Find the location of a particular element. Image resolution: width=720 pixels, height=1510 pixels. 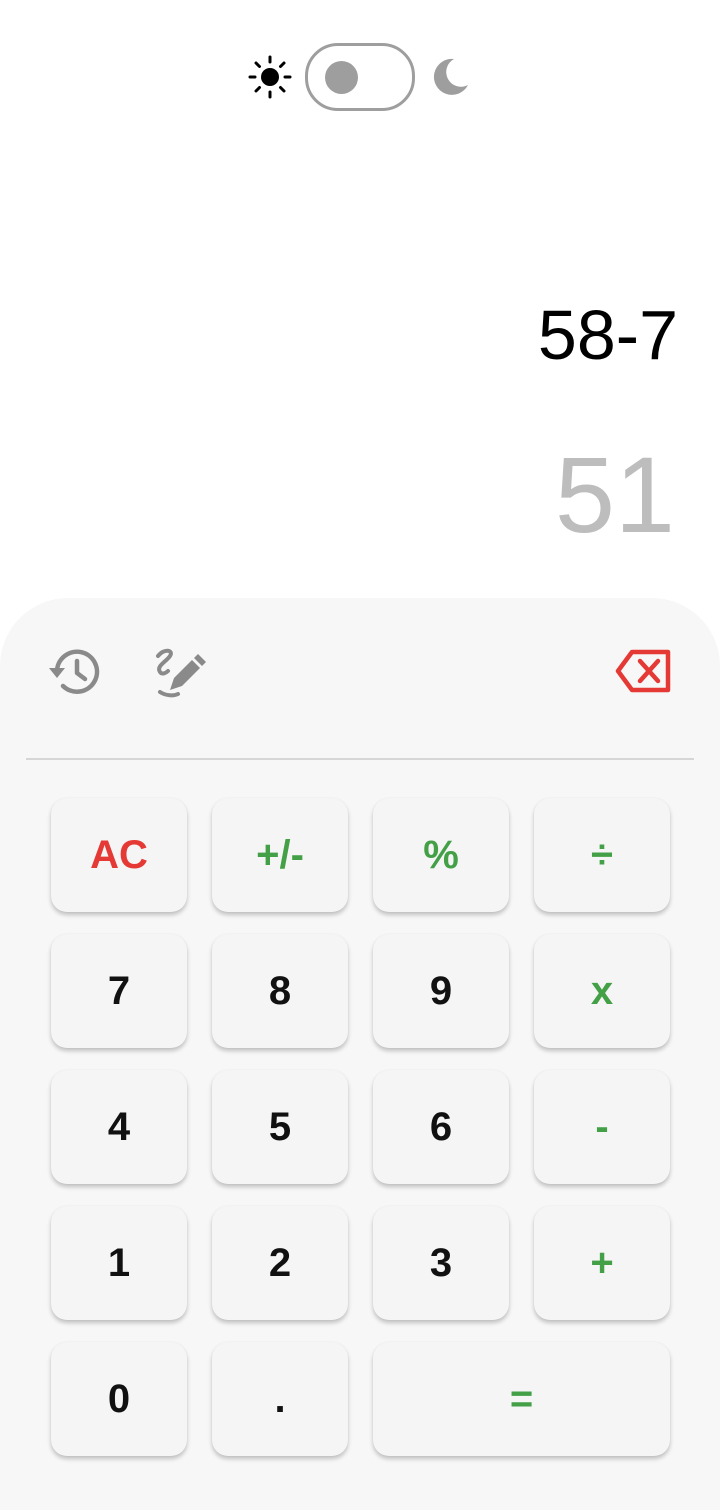

digit-3-button: 3 is located at coordinates (441, 1263).